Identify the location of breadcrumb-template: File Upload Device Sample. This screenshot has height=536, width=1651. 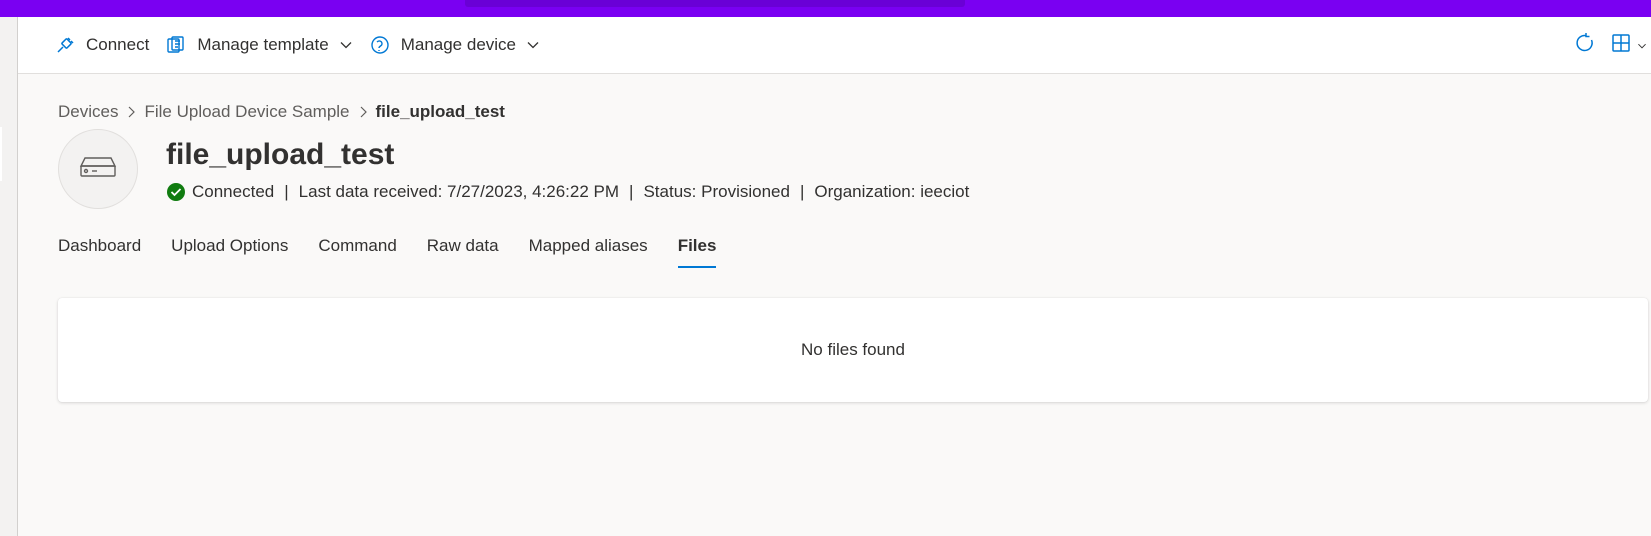
(246, 112).